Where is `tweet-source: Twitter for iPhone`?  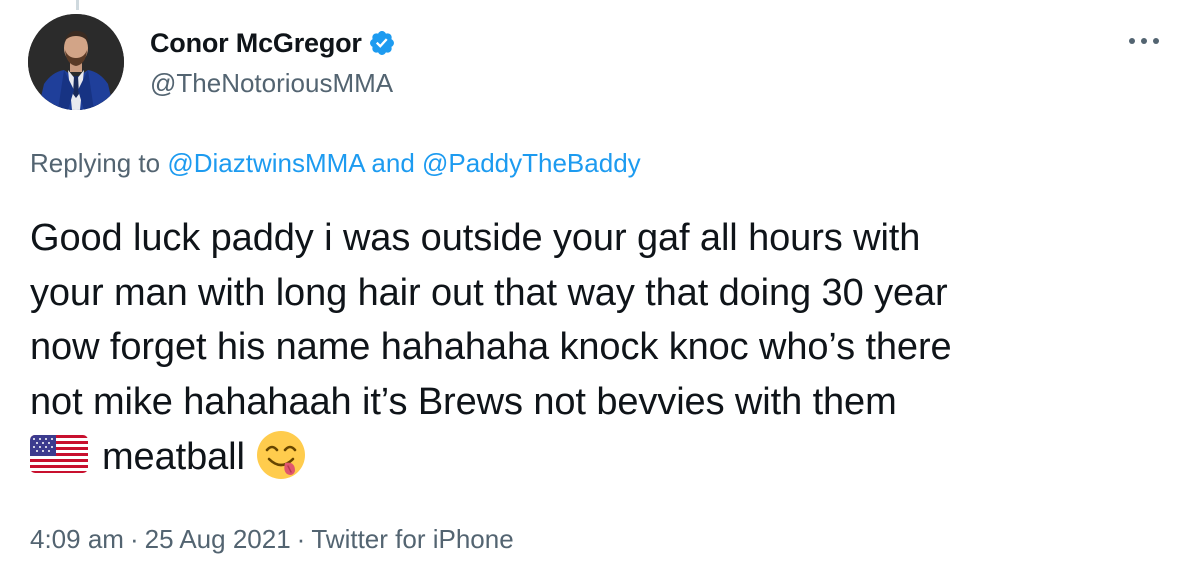
tweet-source: Twitter for iPhone is located at coordinates (412, 539).